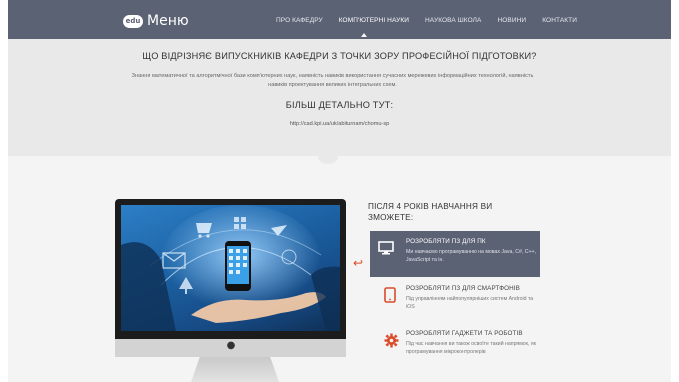 The height and width of the screenshot is (382, 679). I want to click on logo-badge: edu, so click(133, 21).